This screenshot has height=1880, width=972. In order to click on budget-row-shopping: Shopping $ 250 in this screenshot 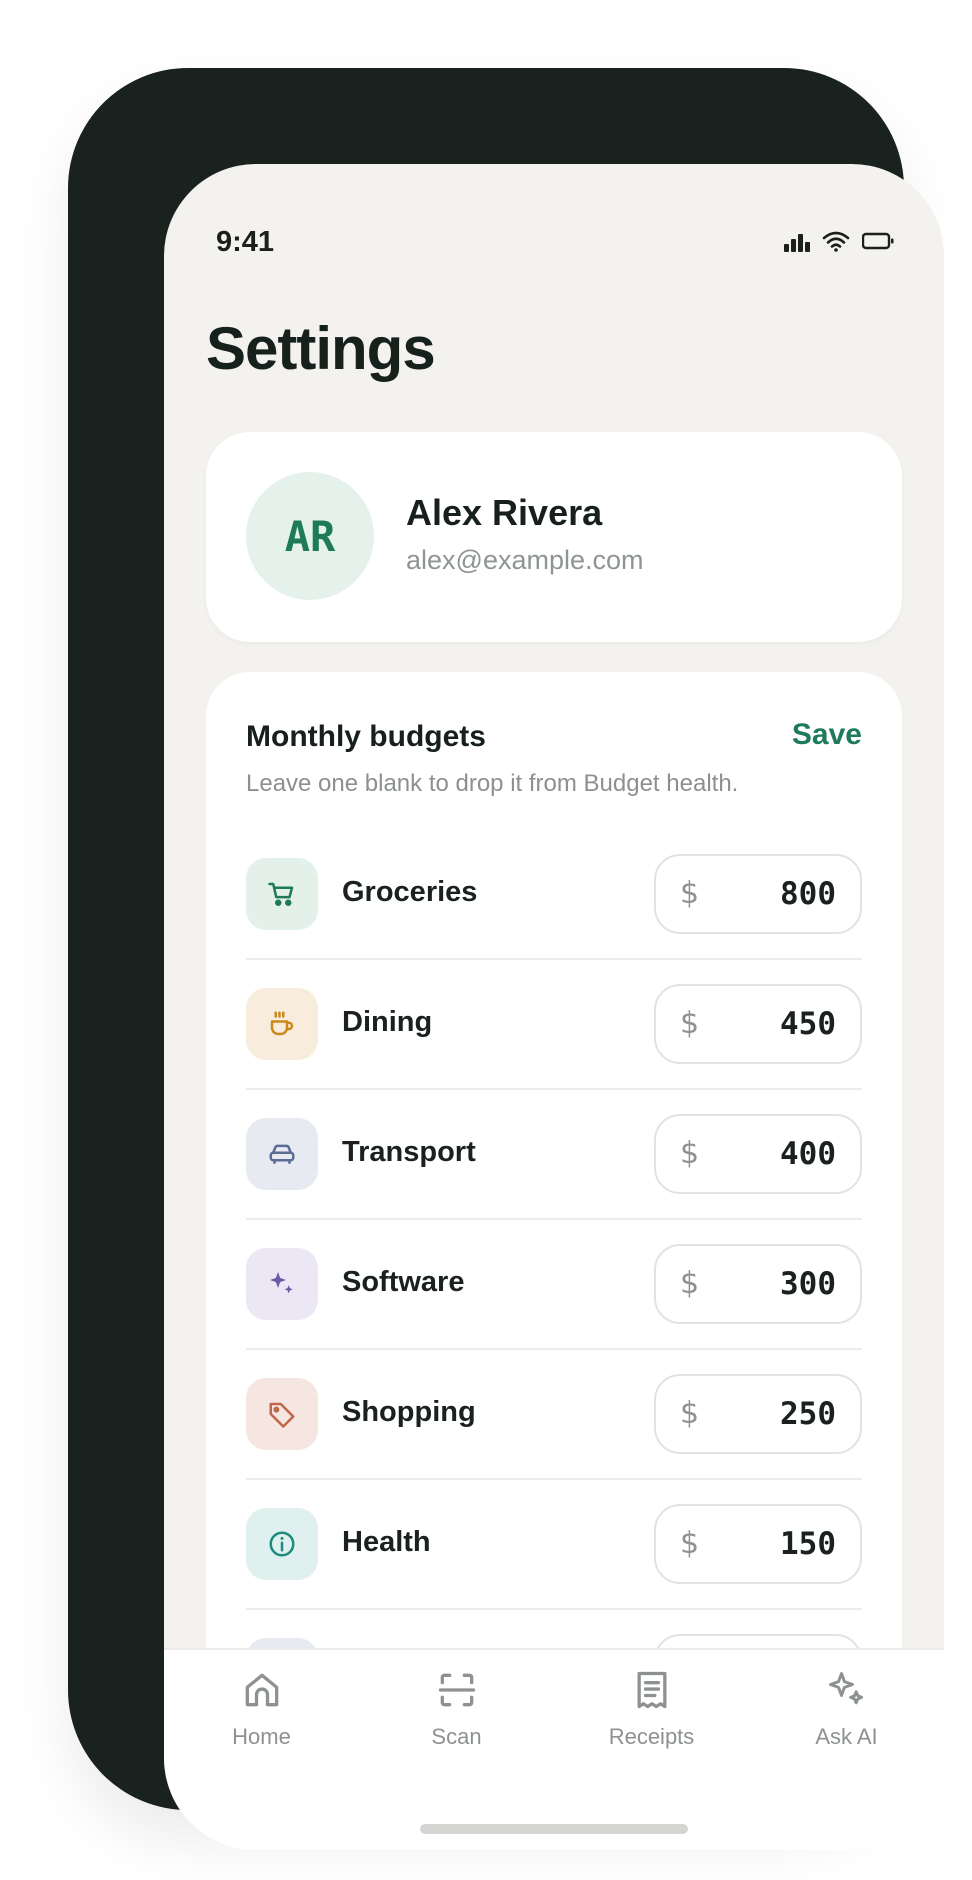, I will do `click(554, 1415)`.